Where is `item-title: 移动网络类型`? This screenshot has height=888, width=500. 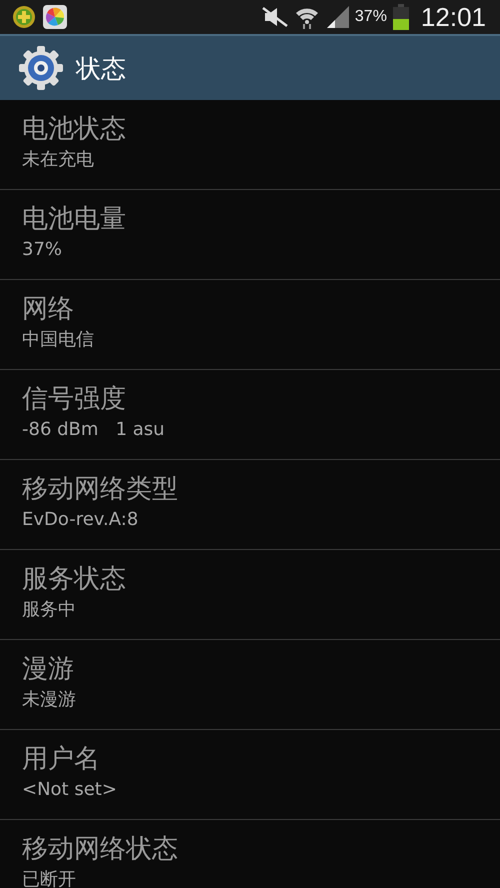 item-title: 移动网络类型 is located at coordinates (100, 489).